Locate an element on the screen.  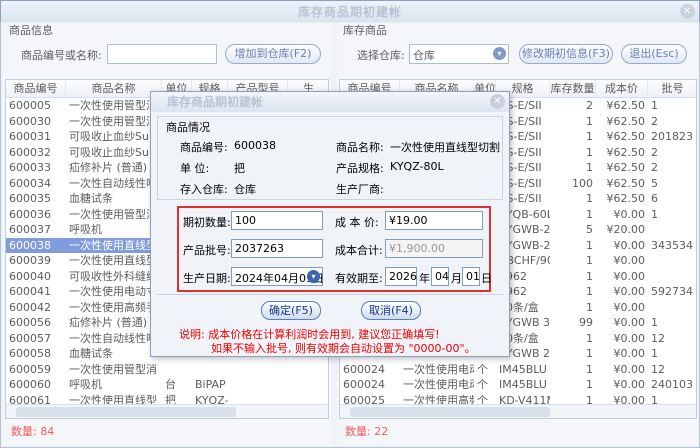
total-field: ¥1,900.00 is located at coordinates (434, 248).